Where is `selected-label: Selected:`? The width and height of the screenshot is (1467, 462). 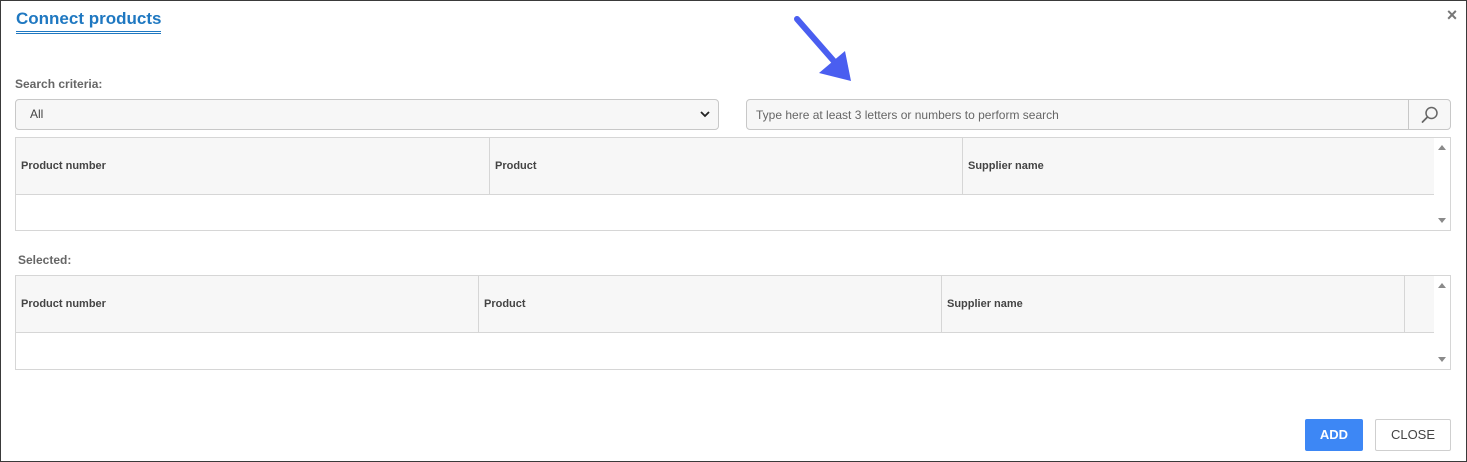
selected-label: Selected: is located at coordinates (45, 260).